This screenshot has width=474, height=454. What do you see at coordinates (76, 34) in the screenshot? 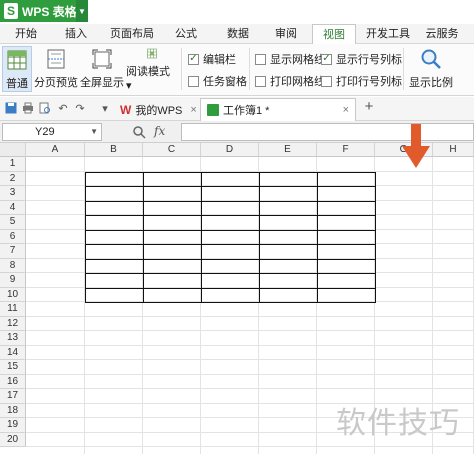
I see `tab-insert: 插入` at bounding box center [76, 34].